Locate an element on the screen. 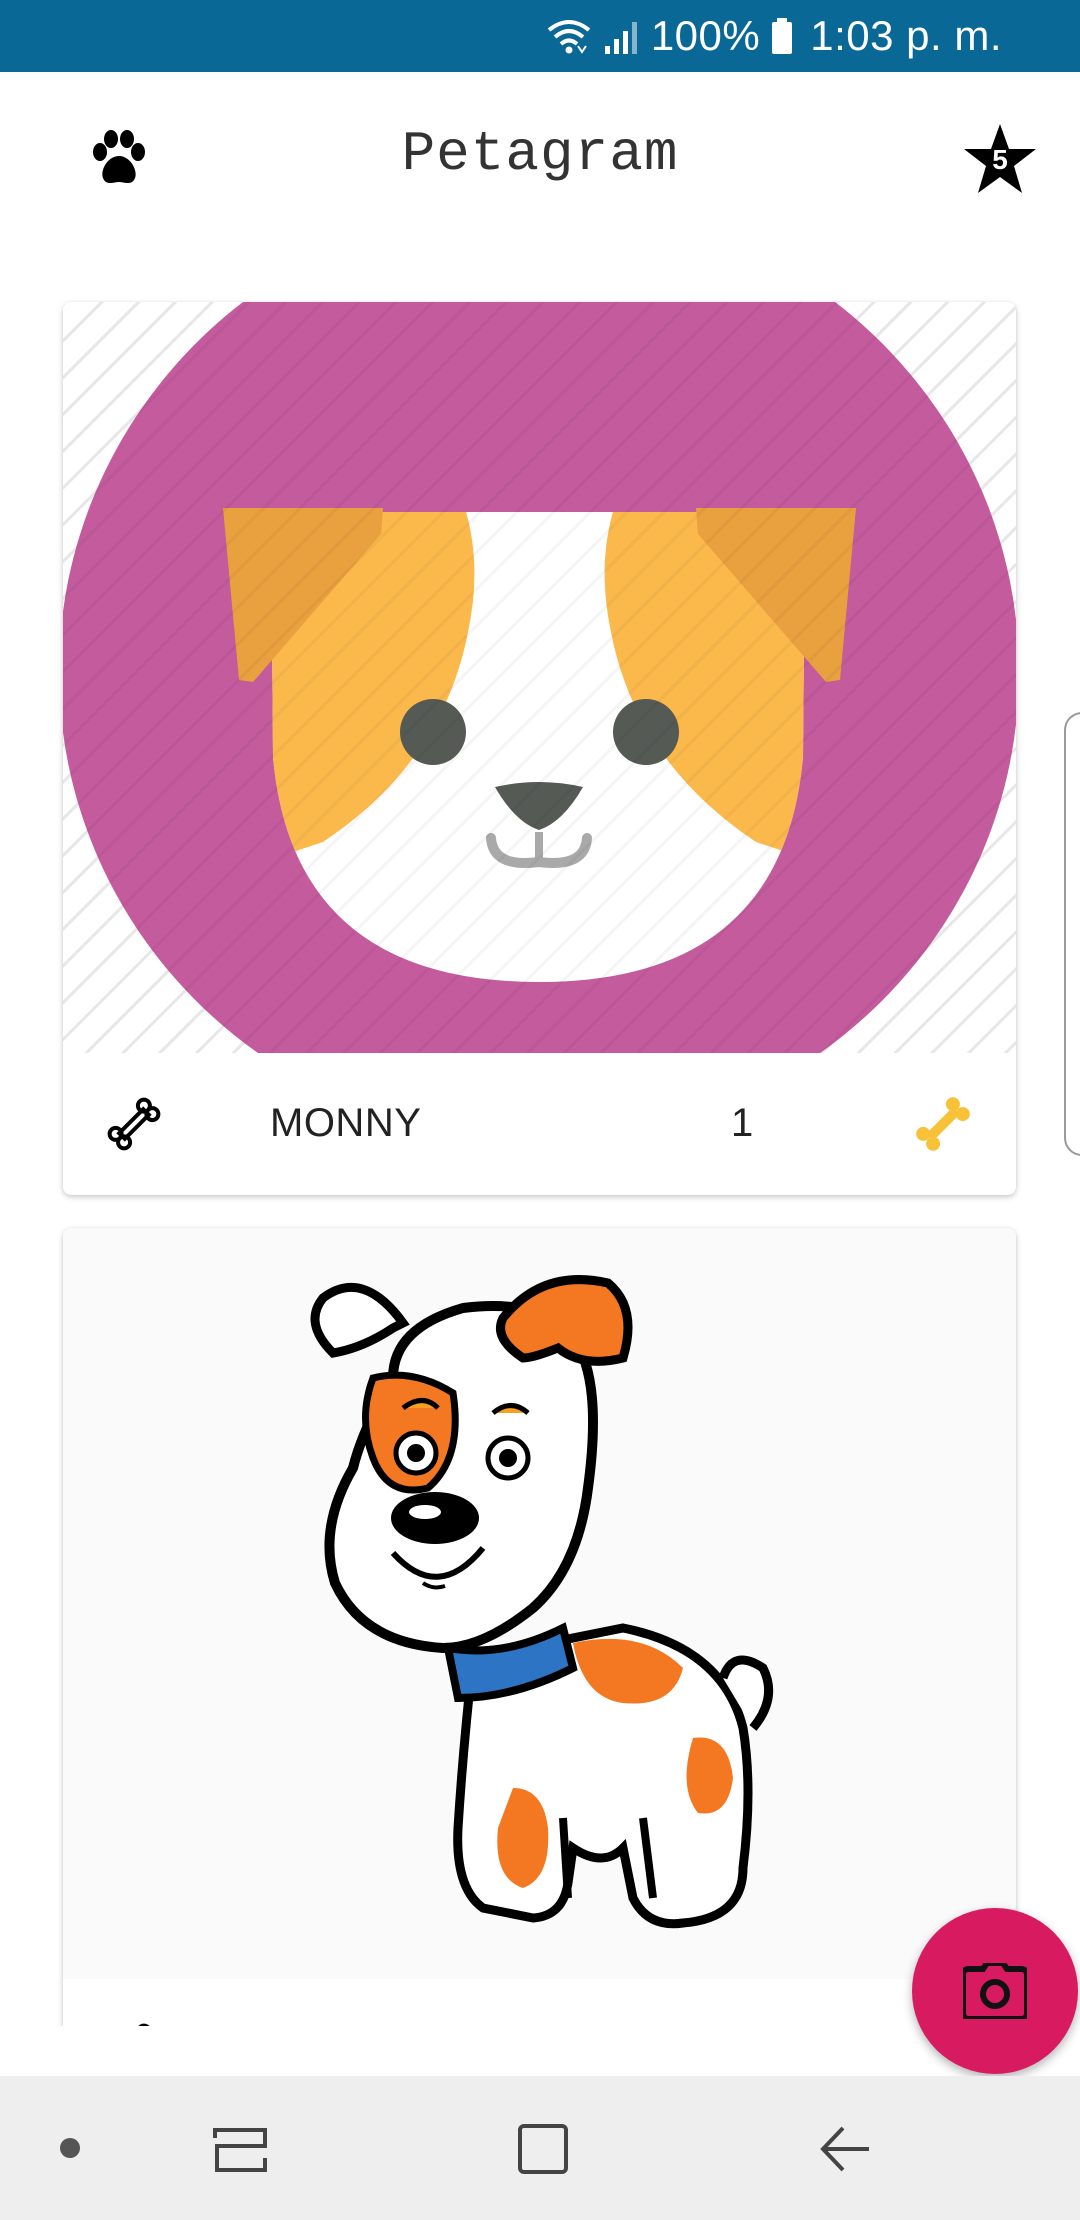 This screenshot has width=1080, height=2220. battery-icon is located at coordinates (782, 36).